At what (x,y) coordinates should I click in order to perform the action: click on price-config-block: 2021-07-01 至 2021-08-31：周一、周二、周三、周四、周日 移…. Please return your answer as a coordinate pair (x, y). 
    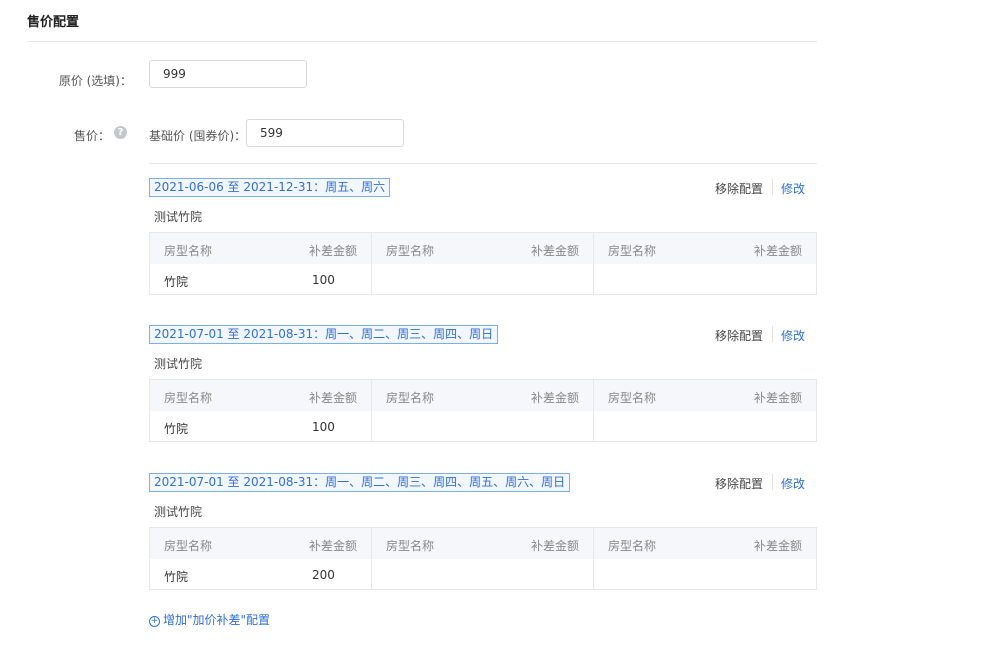
    Looking at the image, I should click on (483, 387).